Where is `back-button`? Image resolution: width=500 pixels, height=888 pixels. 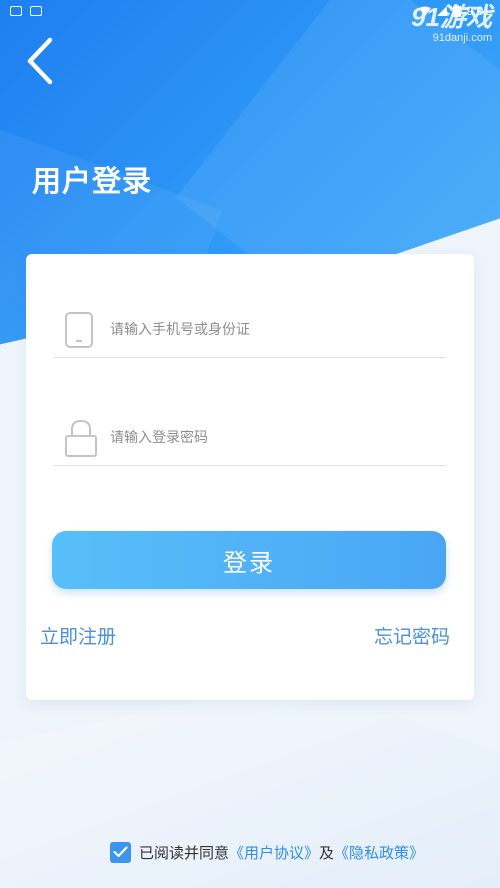 back-button is located at coordinates (42, 61).